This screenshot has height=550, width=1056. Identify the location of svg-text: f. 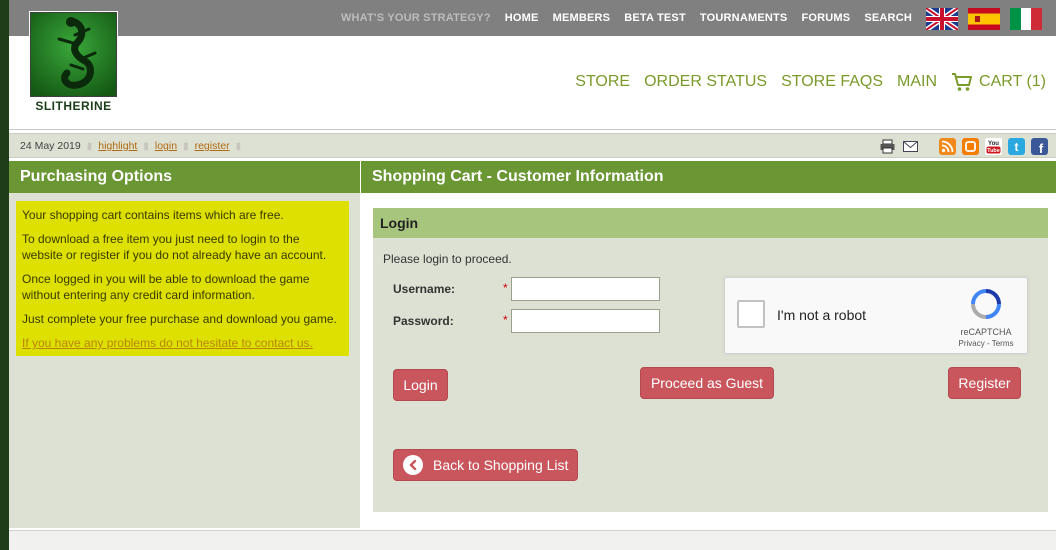
(1041, 148).